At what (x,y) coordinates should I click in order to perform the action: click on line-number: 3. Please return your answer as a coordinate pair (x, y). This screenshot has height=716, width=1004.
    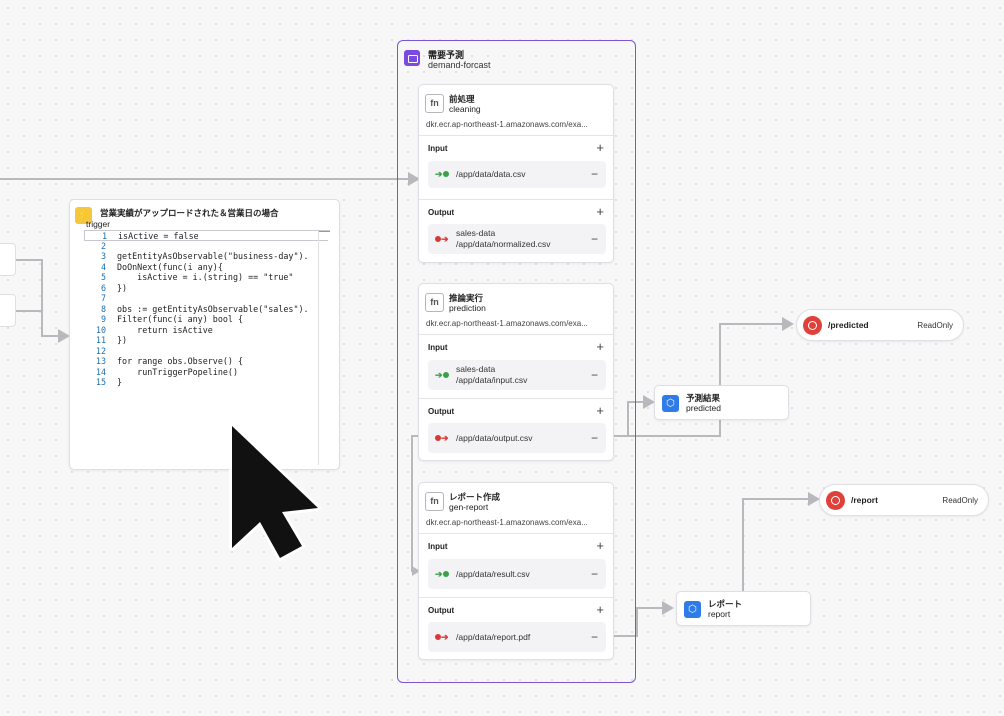
    Looking at the image, I should click on (103, 256).